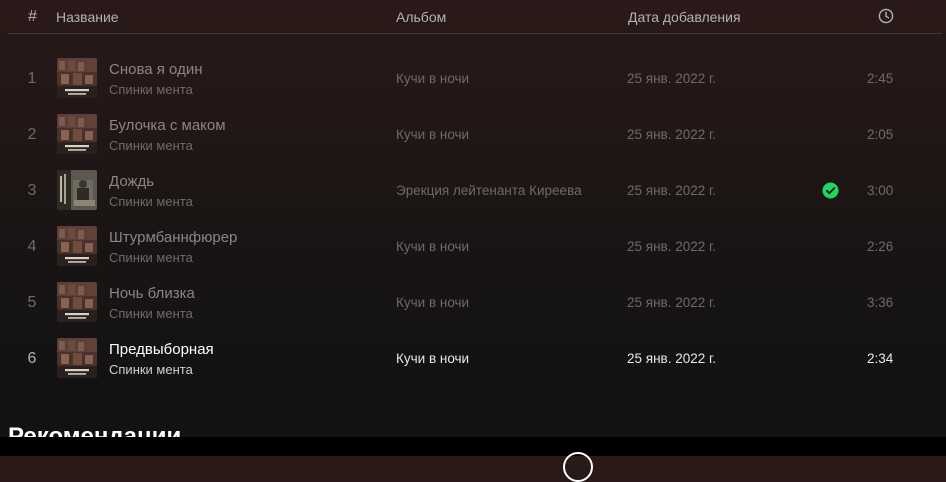 The image size is (946, 482). What do you see at coordinates (880, 134) in the screenshot?
I see `track-duration: 2:05` at bounding box center [880, 134].